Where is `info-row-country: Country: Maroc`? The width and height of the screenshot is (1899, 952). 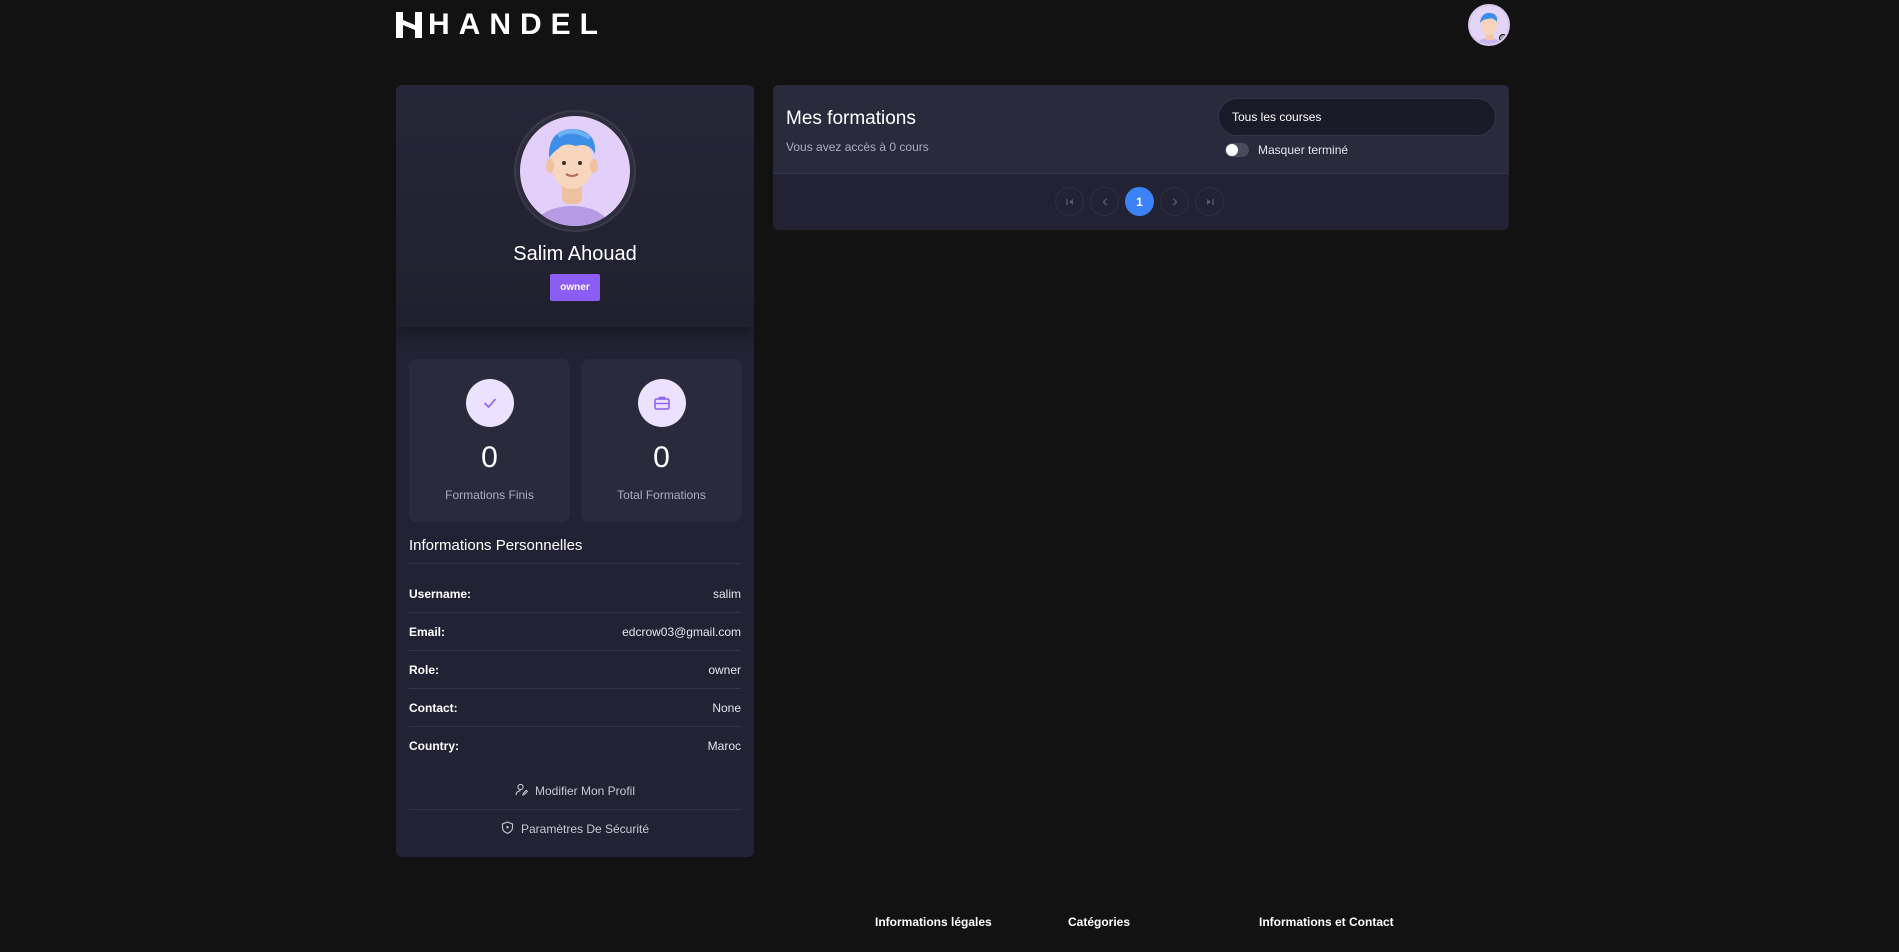 info-row-country: Country: Maroc is located at coordinates (575, 746).